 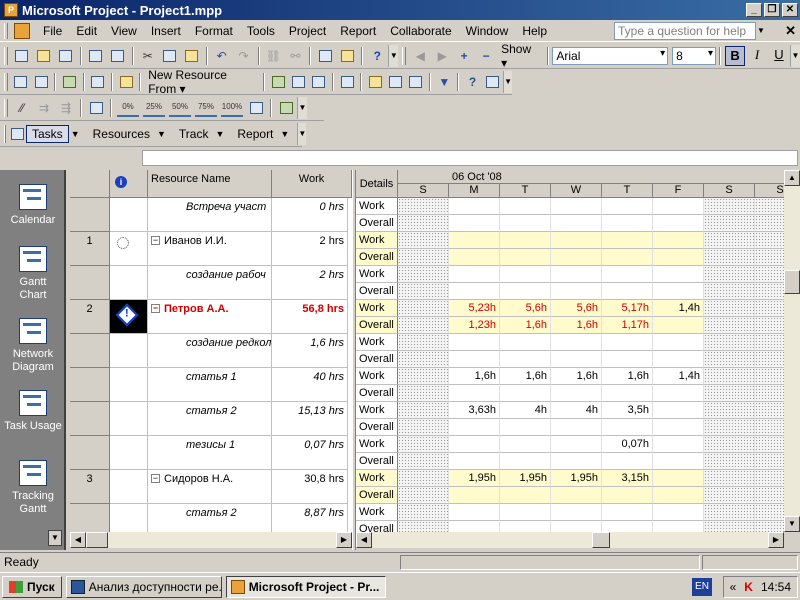 I want to click on resource-name-cell: создание редкол, so click(x=210, y=351).